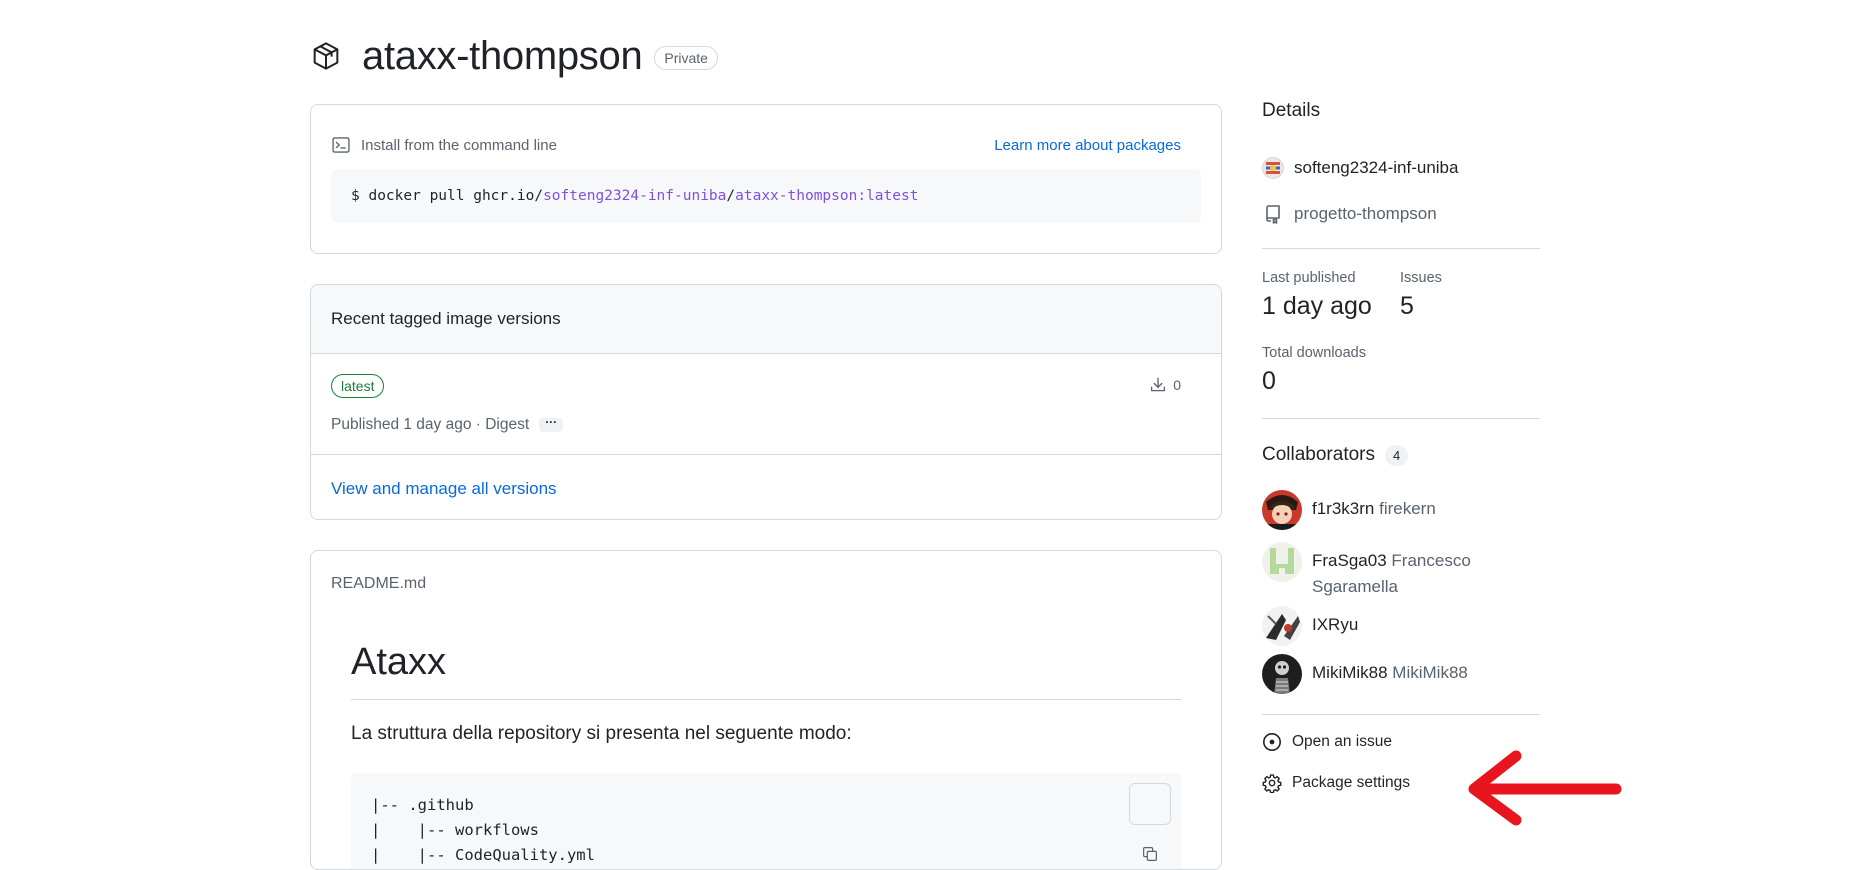  What do you see at coordinates (502, 55) in the screenshot?
I see `page-title: ataxx-thompson` at bounding box center [502, 55].